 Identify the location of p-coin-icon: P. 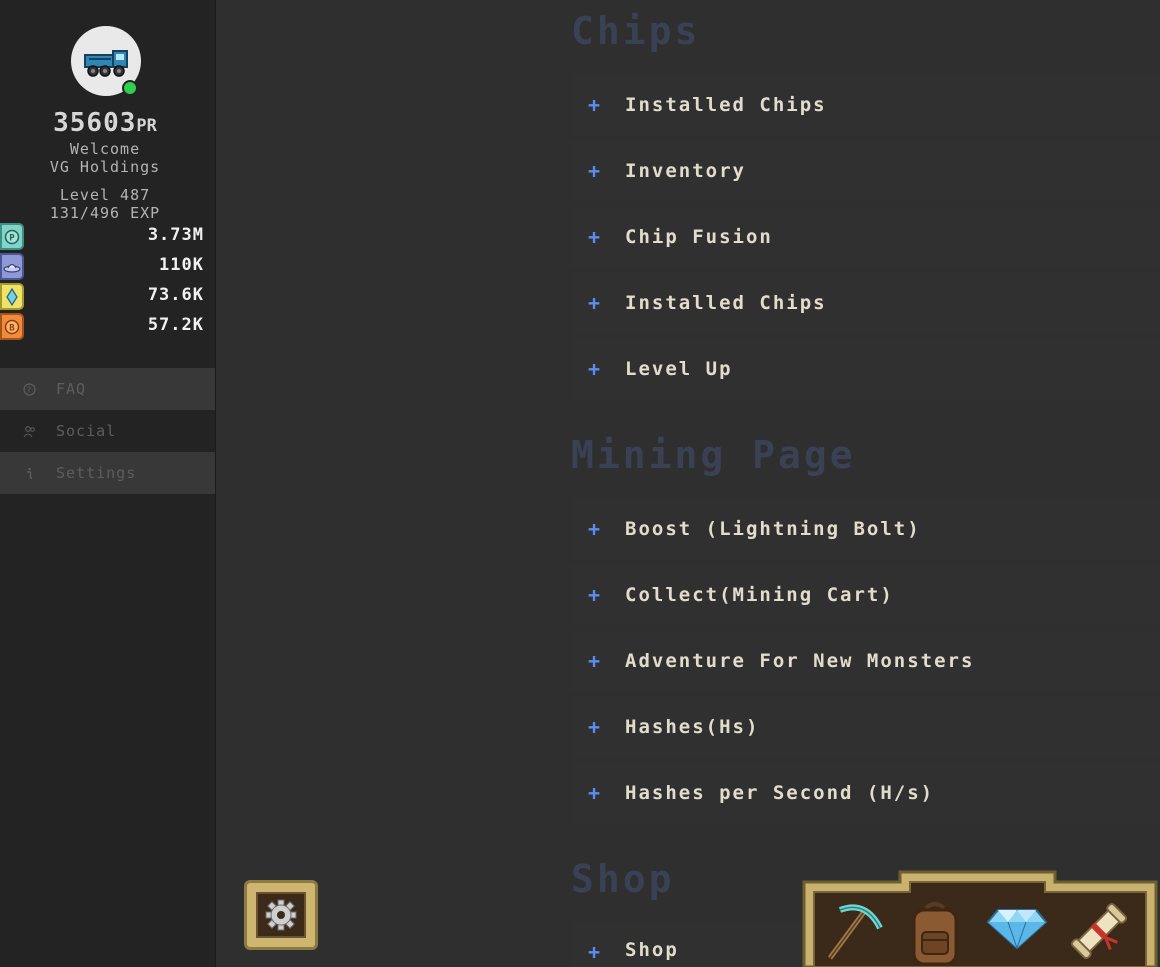
(12, 236).